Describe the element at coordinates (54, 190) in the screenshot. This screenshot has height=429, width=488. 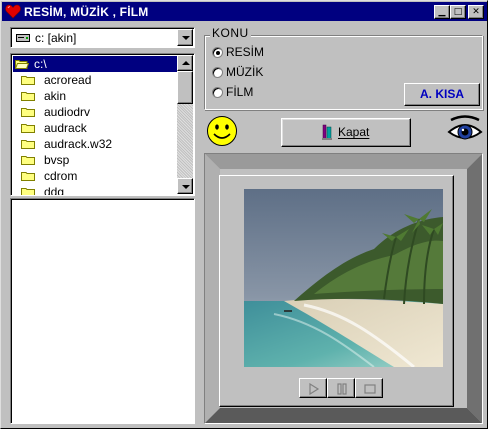
I see `directory-label: ddg` at that location.